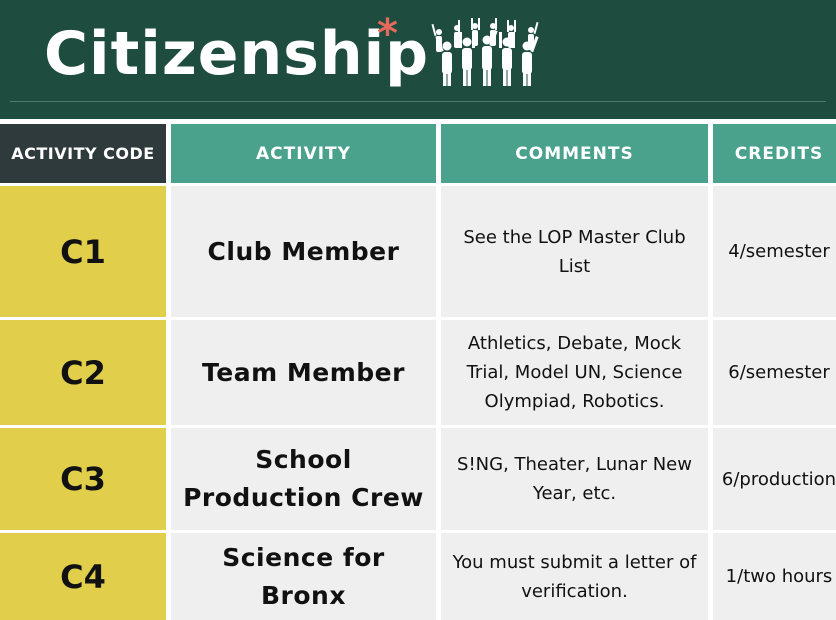 This screenshot has width=836, height=620. Describe the element at coordinates (303, 153) in the screenshot. I see `column-header-activity: ACTIVITY` at that location.